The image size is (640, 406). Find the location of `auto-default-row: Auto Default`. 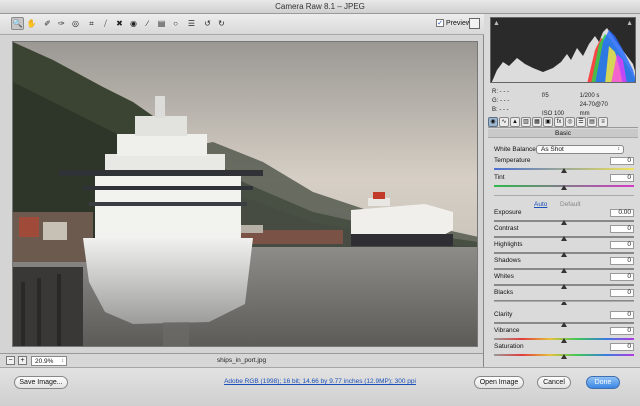

auto-default-row: Auto Default is located at coordinates (564, 205).